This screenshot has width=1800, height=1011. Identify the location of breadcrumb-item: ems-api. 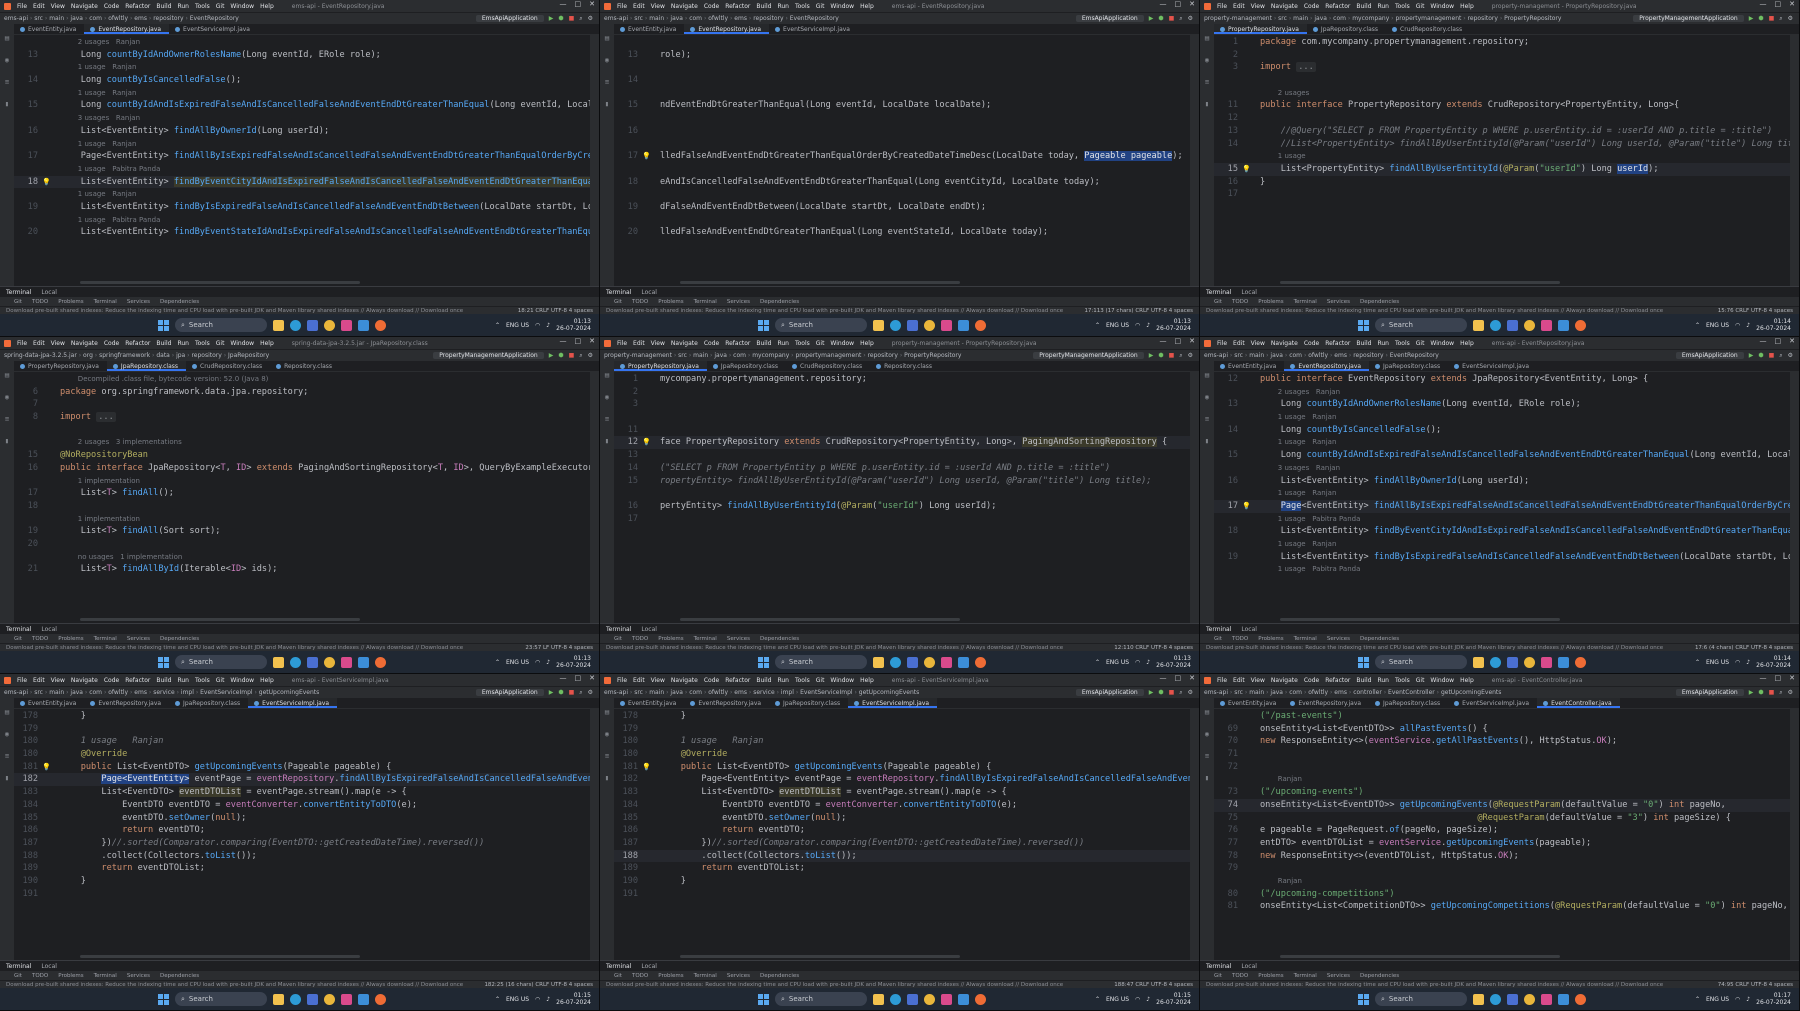
(616, 18).